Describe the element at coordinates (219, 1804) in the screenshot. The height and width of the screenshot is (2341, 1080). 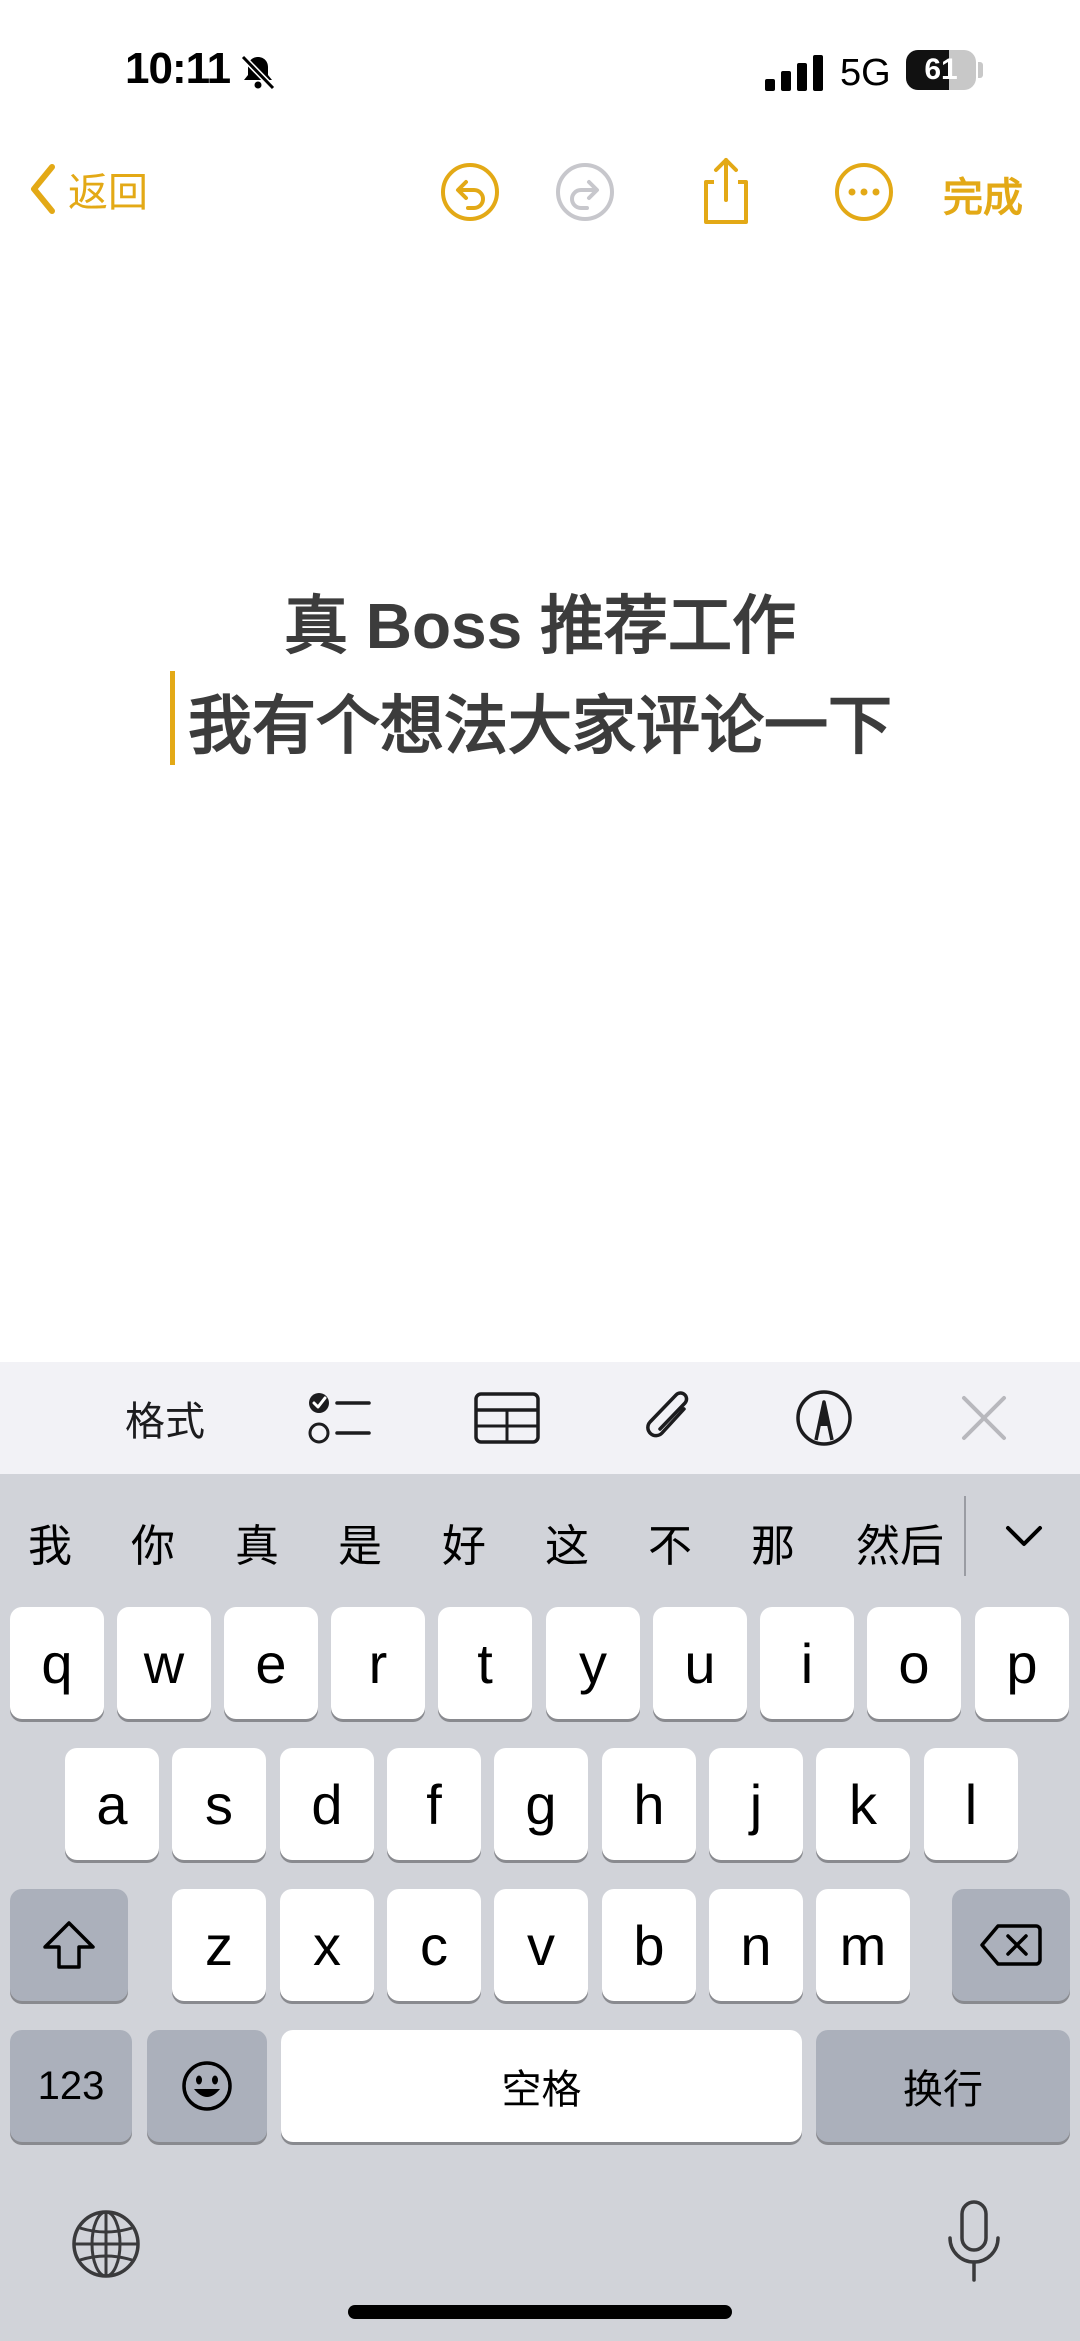
I see `key-s: s` at that location.